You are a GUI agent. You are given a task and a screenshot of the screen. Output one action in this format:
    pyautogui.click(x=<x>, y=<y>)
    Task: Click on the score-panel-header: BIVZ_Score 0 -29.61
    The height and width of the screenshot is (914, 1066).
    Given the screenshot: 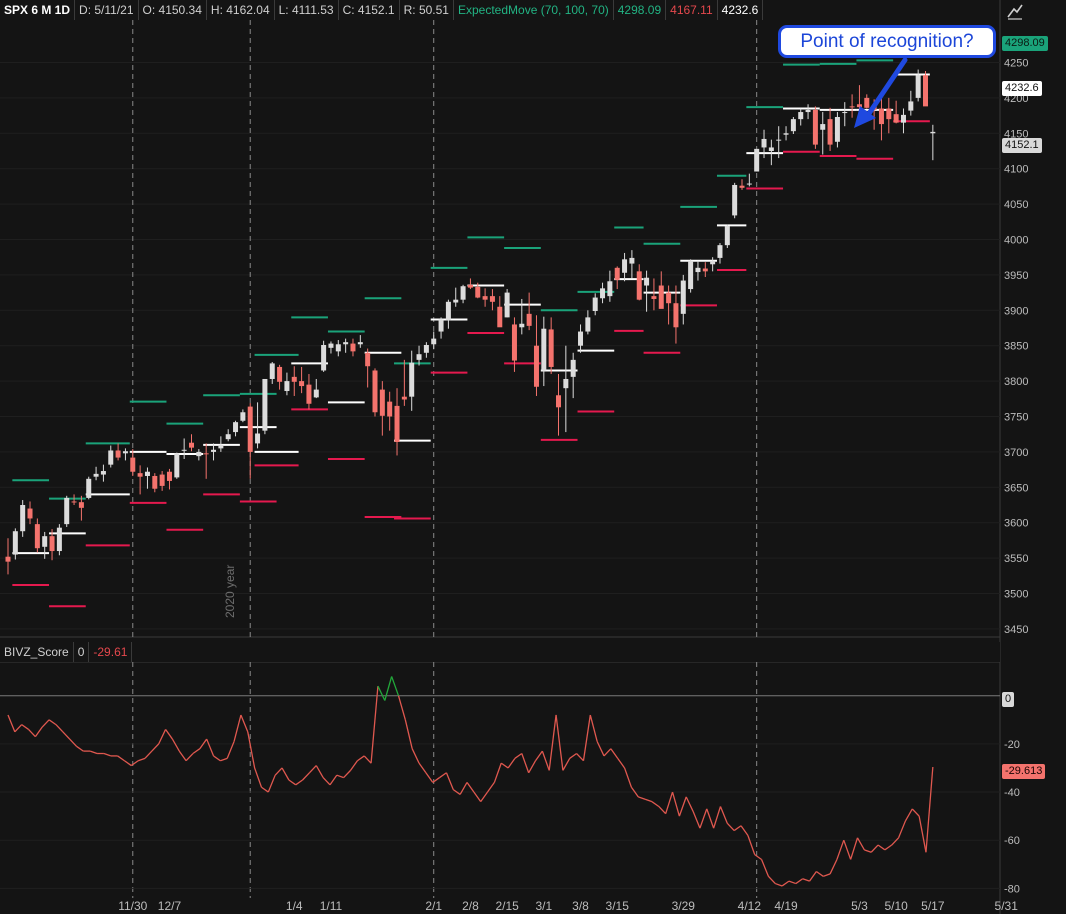 What is the action you would take?
    pyautogui.click(x=500, y=652)
    